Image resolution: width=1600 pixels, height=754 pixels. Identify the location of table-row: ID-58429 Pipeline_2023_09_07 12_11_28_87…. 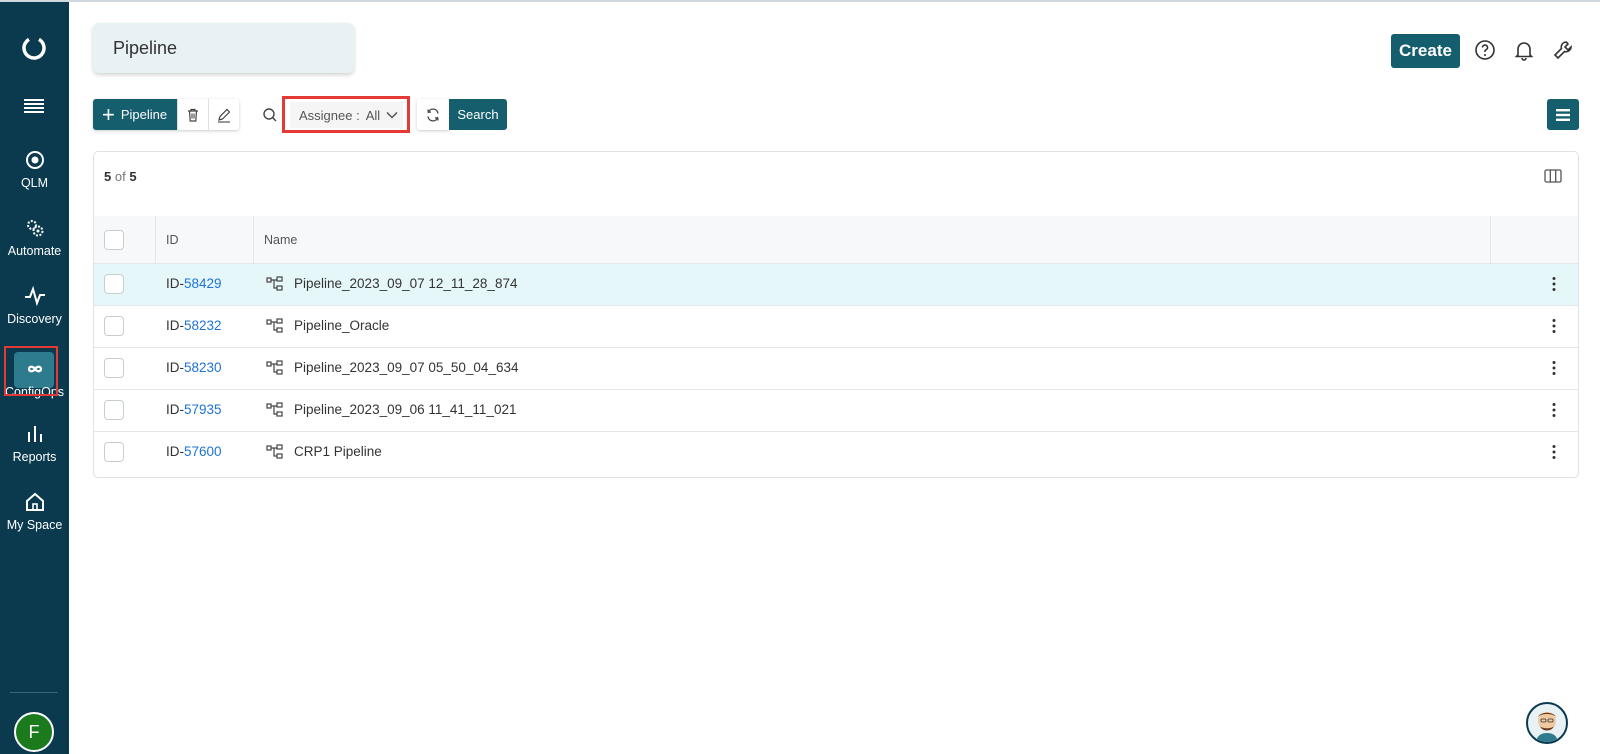
(836, 285).